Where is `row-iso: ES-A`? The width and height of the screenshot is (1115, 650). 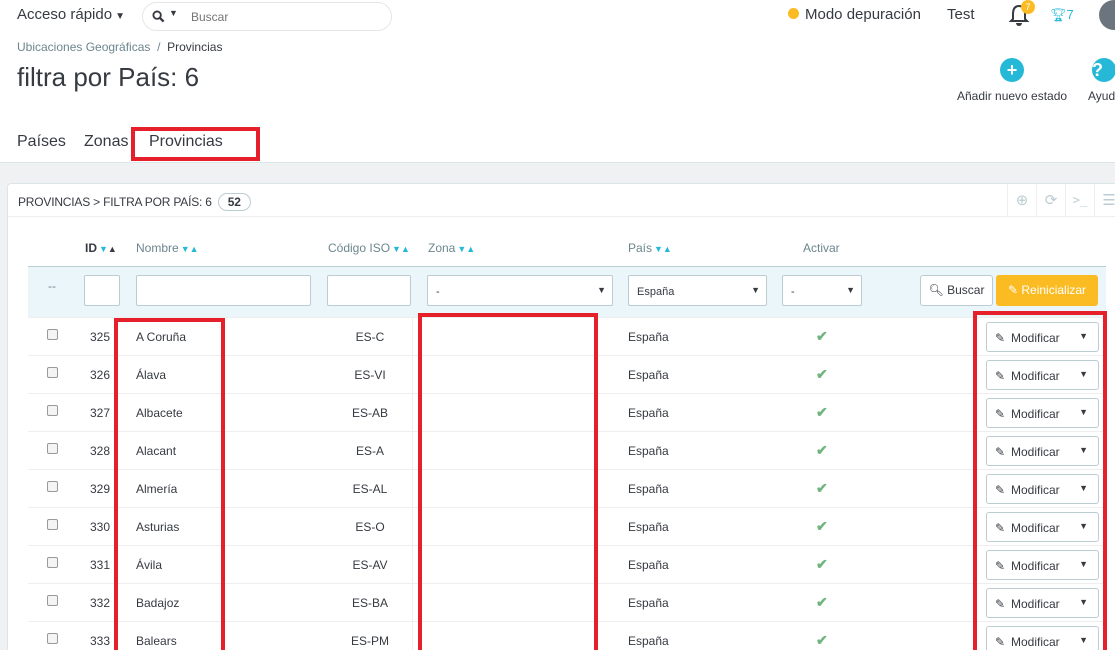
row-iso: ES-A is located at coordinates (369, 451).